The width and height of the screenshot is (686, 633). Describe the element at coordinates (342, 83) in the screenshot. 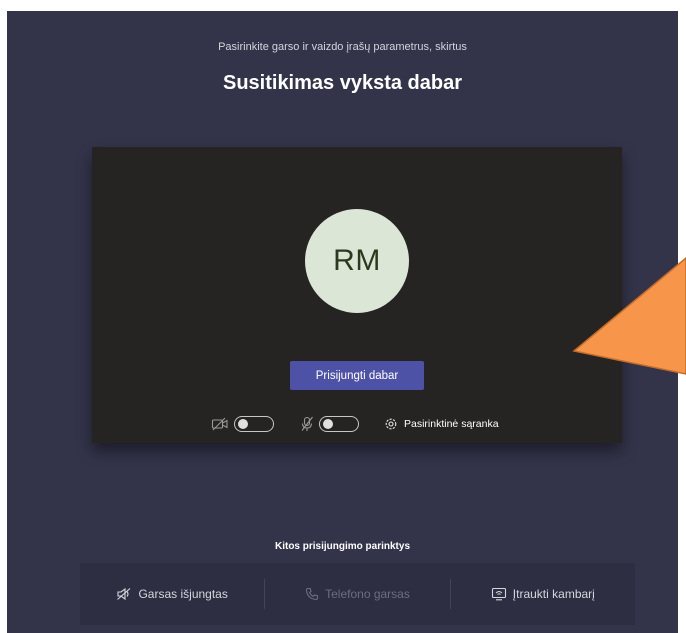

I see `meeting-title: Susitikimas vyksta dabar` at that location.